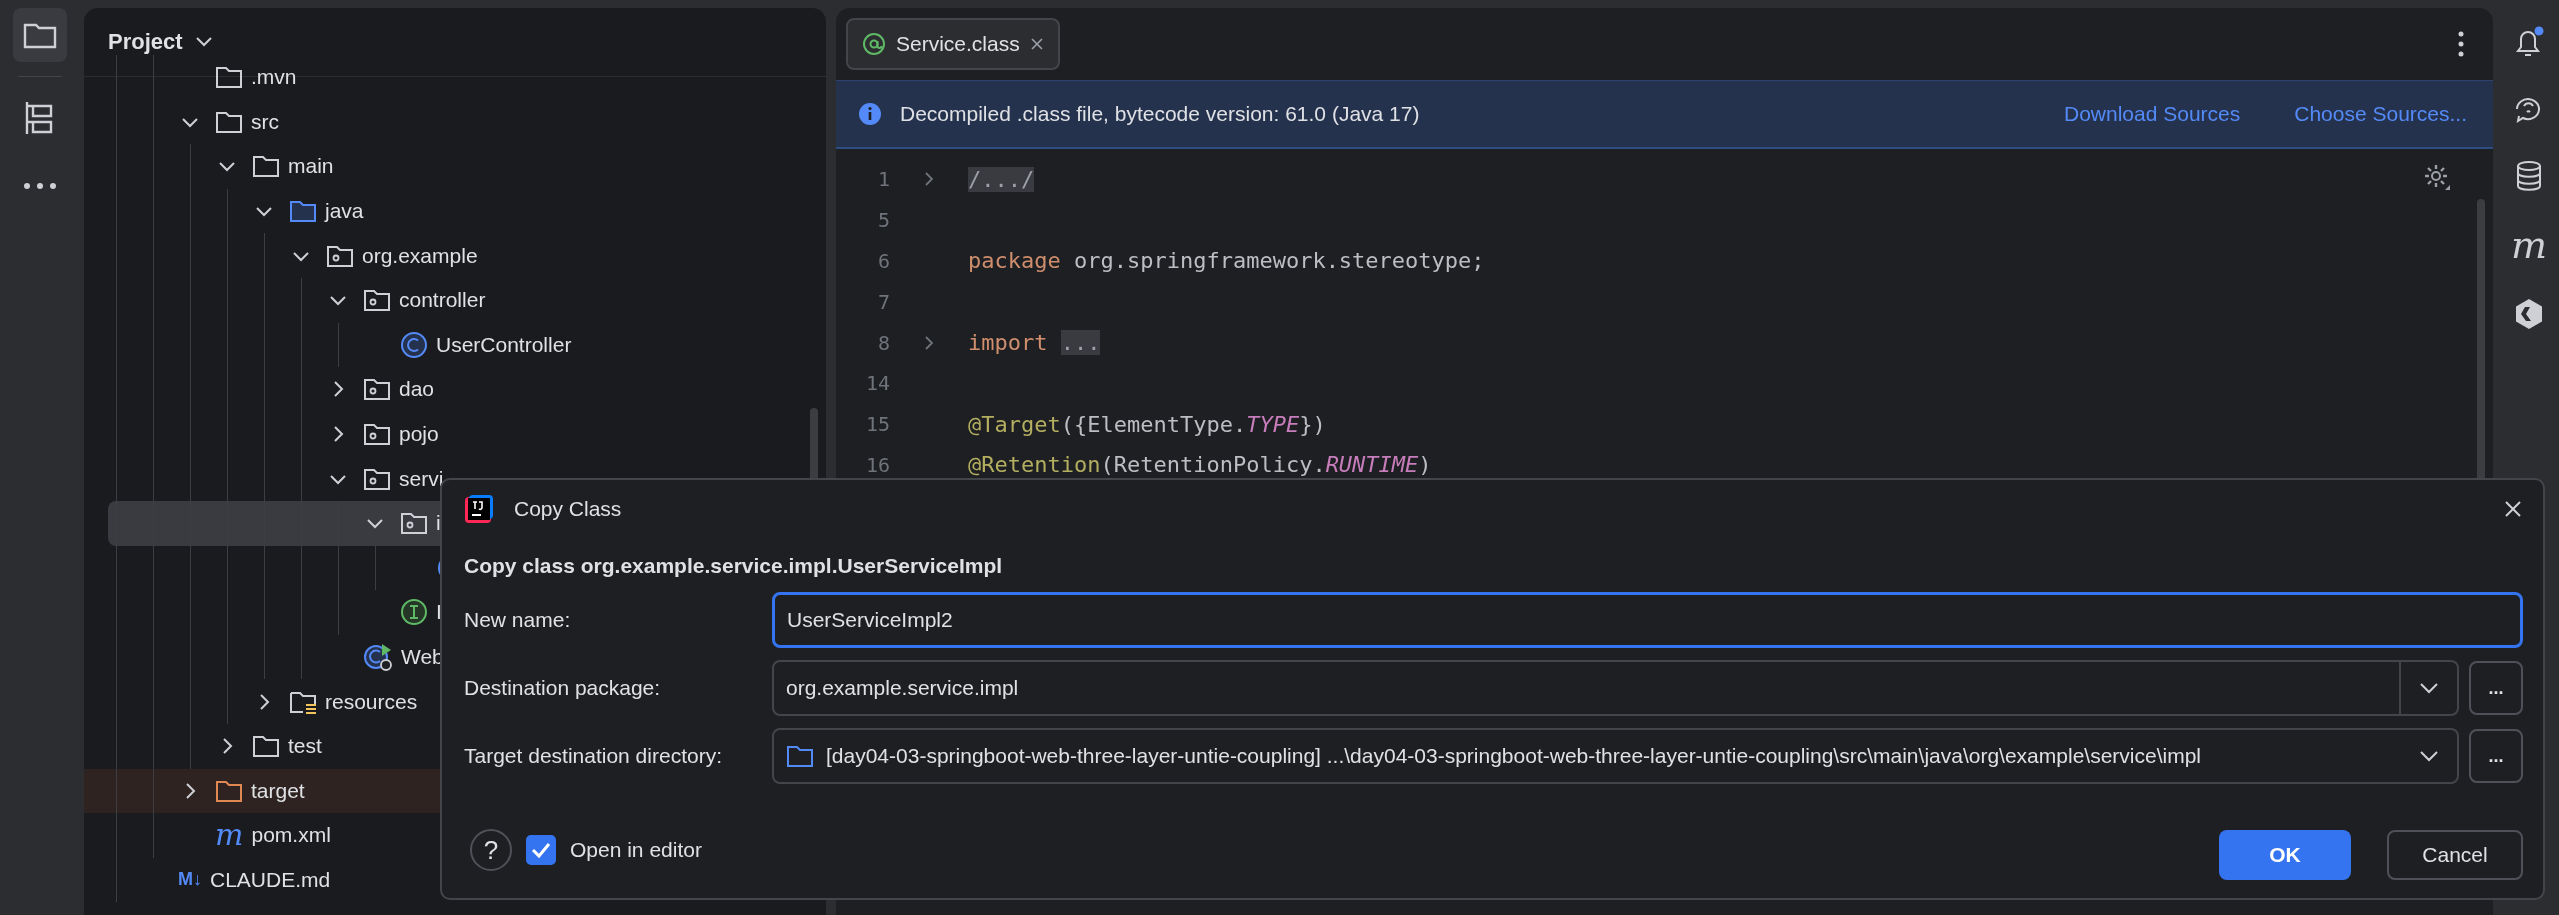 The height and width of the screenshot is (915, 2559). What do you see at coordinates (207, 880) in the screenshot?
I see `tree-item: M↓ CLAUDE.md` at bounding box center [207, 880].